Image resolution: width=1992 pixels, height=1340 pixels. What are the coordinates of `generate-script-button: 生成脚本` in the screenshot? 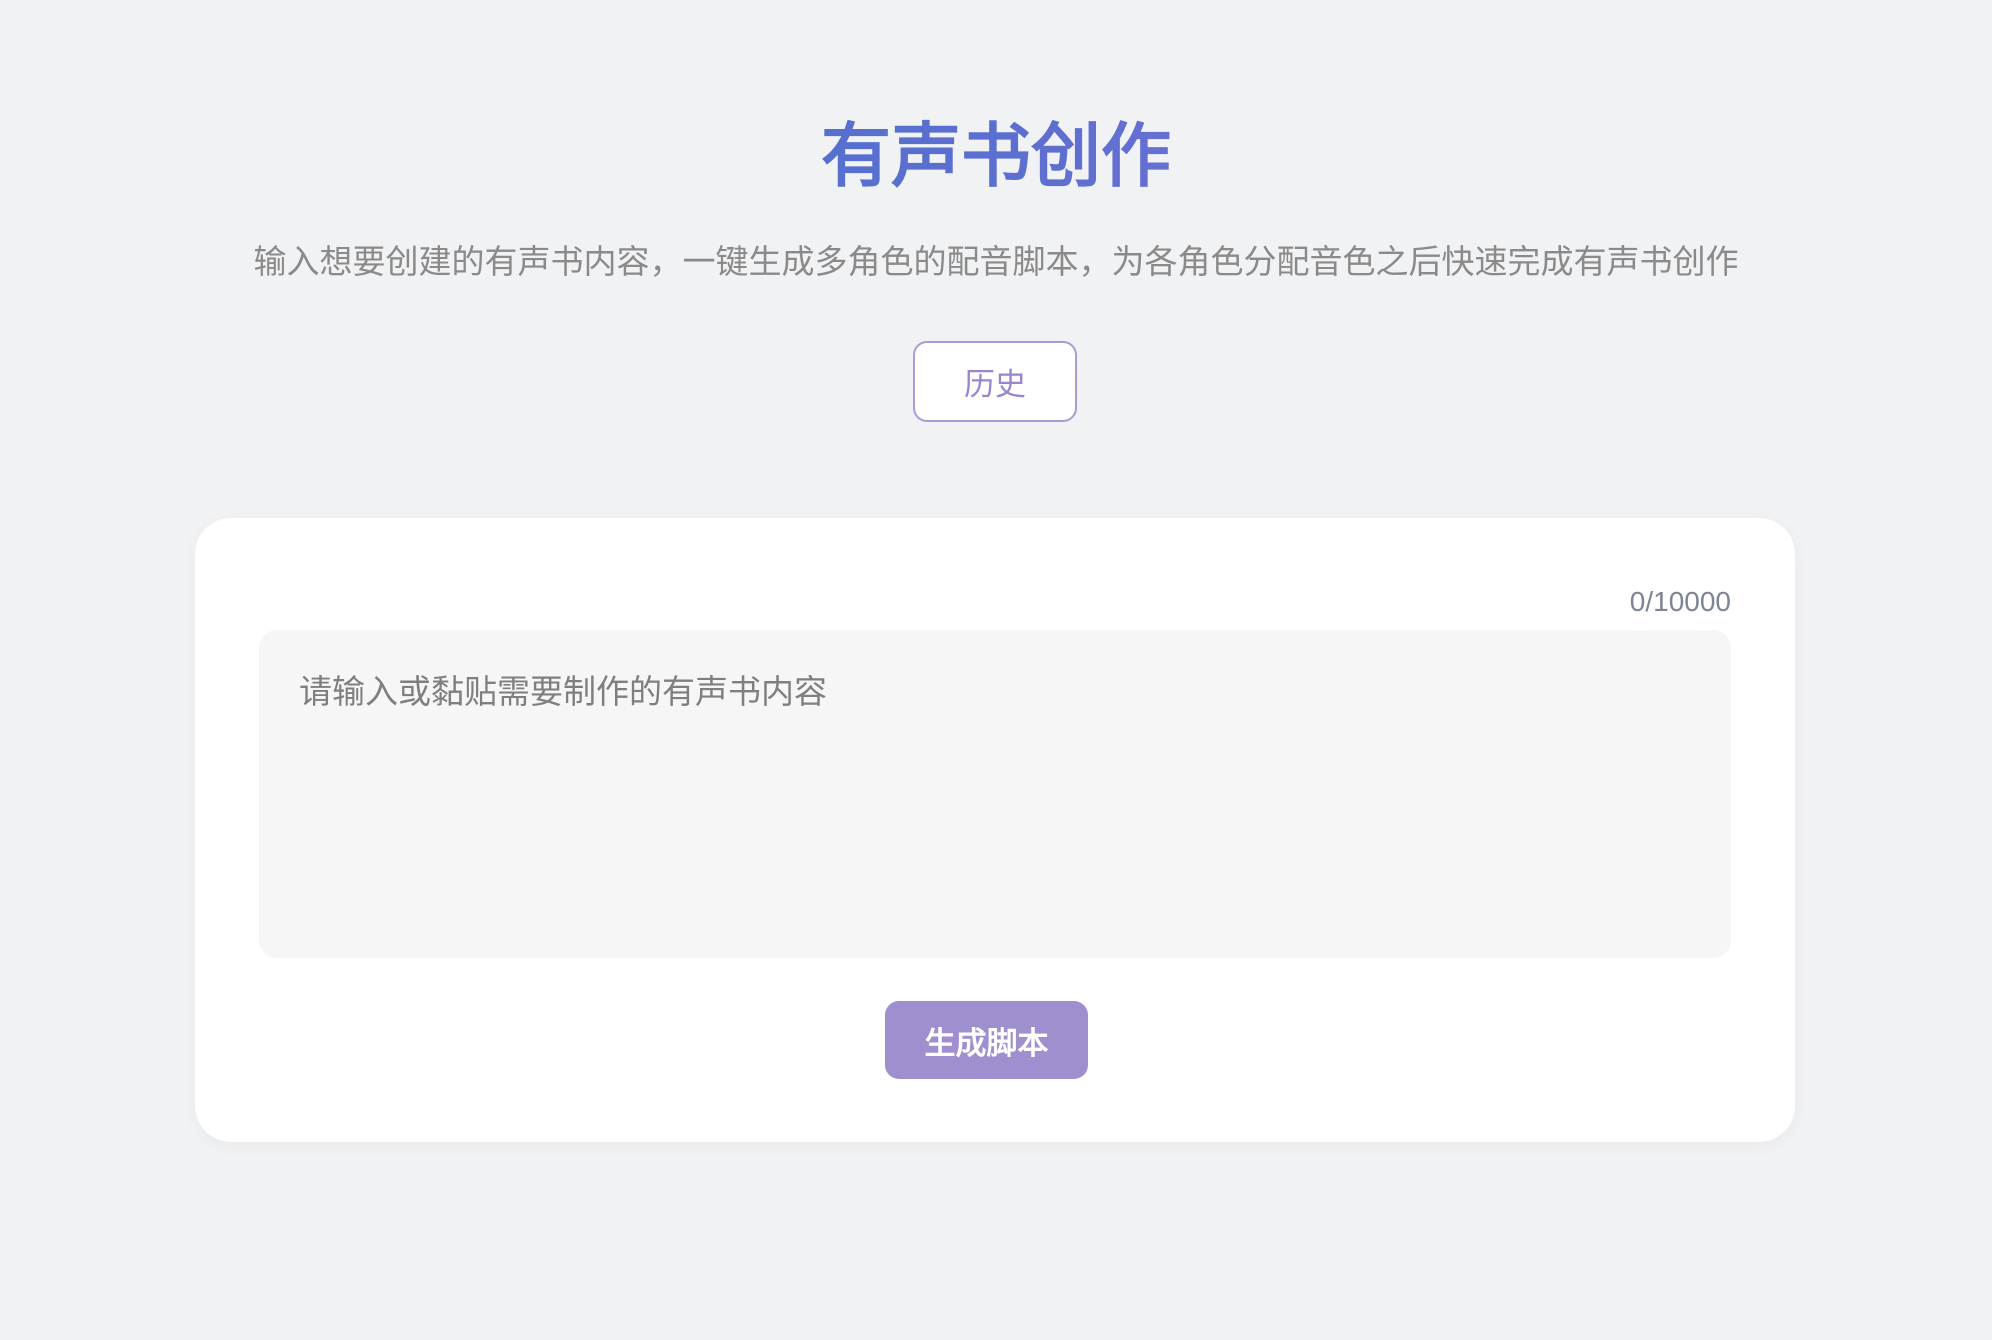 It's located at (986, 1040).